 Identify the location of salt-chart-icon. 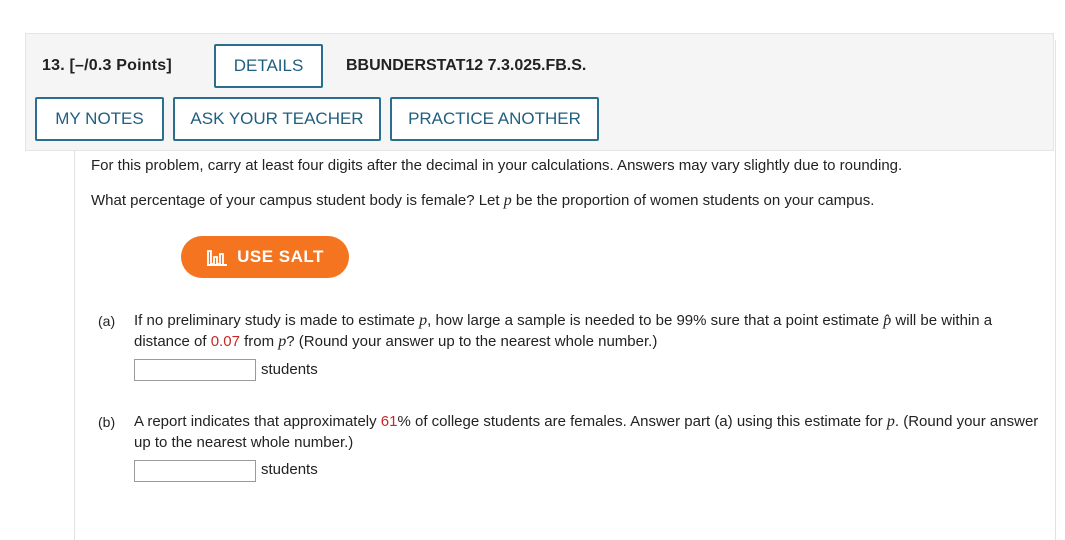
(217, 257).